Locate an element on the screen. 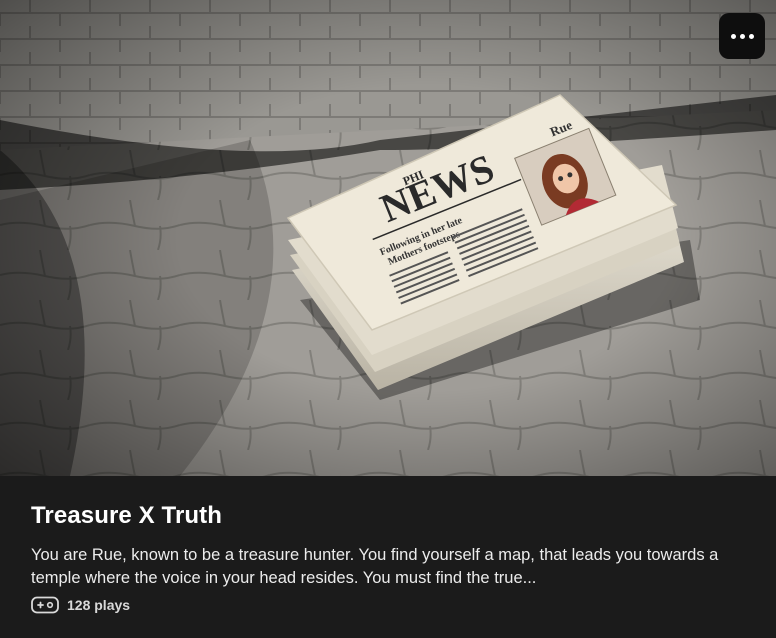 The image size is (776, 638). play-count: 128 plays is located at coordinates (80, 605).